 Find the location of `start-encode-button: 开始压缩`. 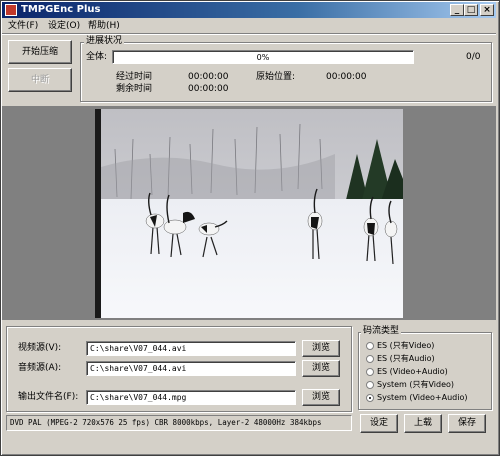

start-encode-button: 开始压缩 is located at coordinates (40, 52).